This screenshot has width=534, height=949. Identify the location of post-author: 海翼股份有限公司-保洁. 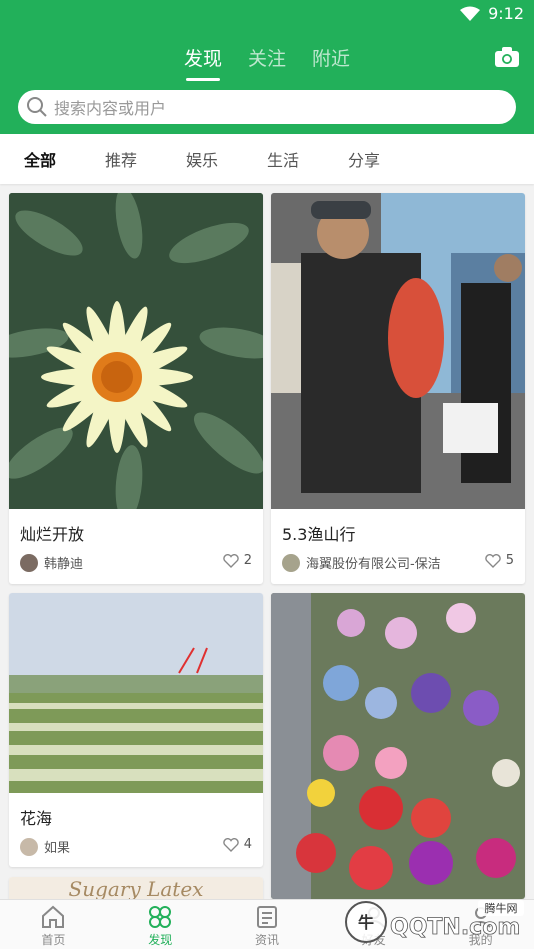
(361, 562).